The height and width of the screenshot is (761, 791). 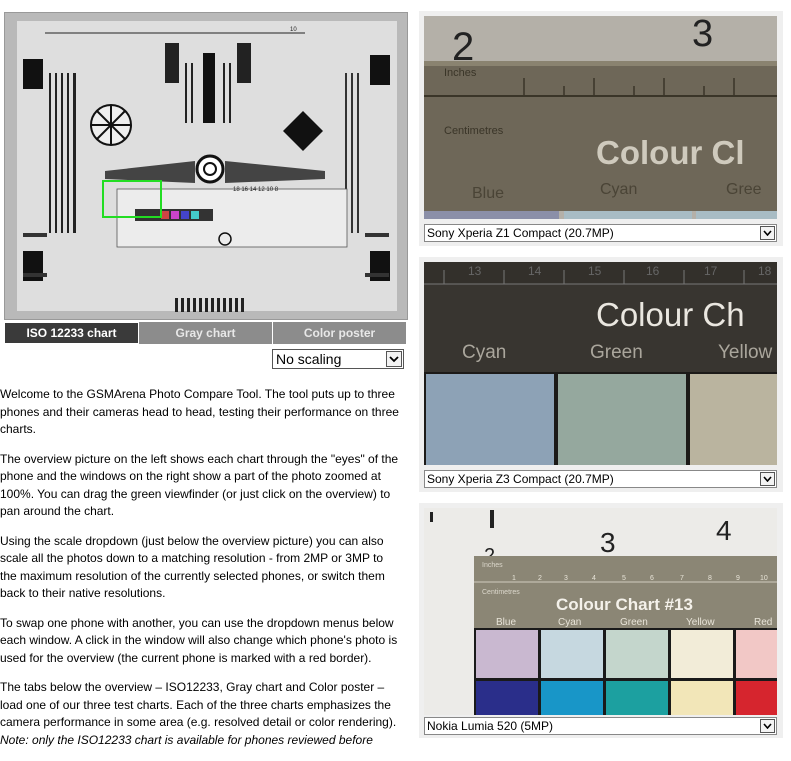 I want to click on chart-ruler-number: 1, so click(x=514, y=578).